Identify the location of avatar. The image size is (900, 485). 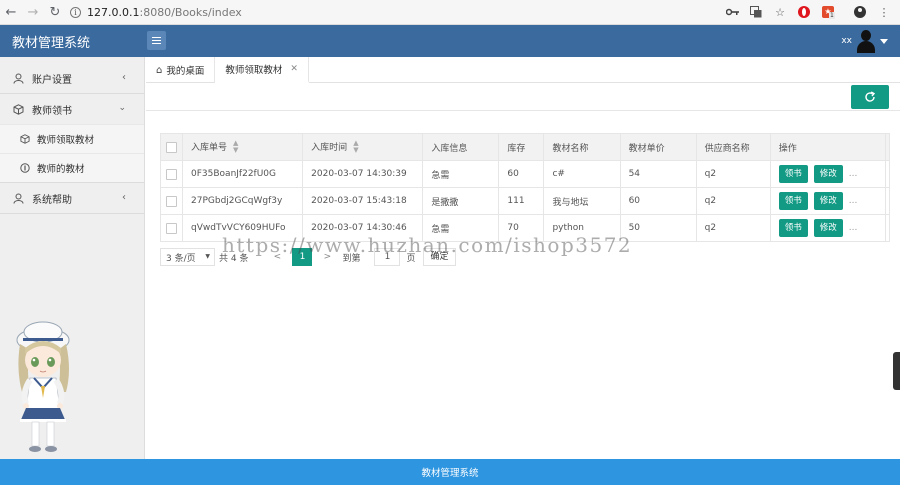
(866, 41).